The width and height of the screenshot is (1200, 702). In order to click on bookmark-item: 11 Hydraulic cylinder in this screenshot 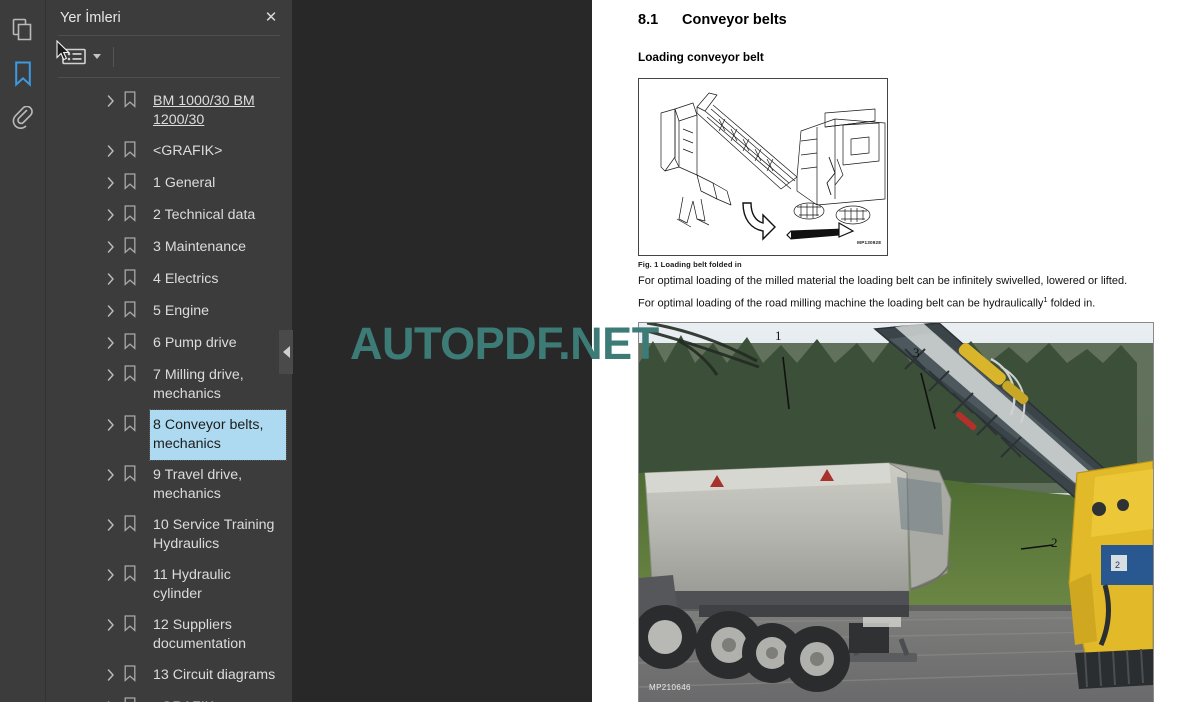, I will do `click(169, 585)`.